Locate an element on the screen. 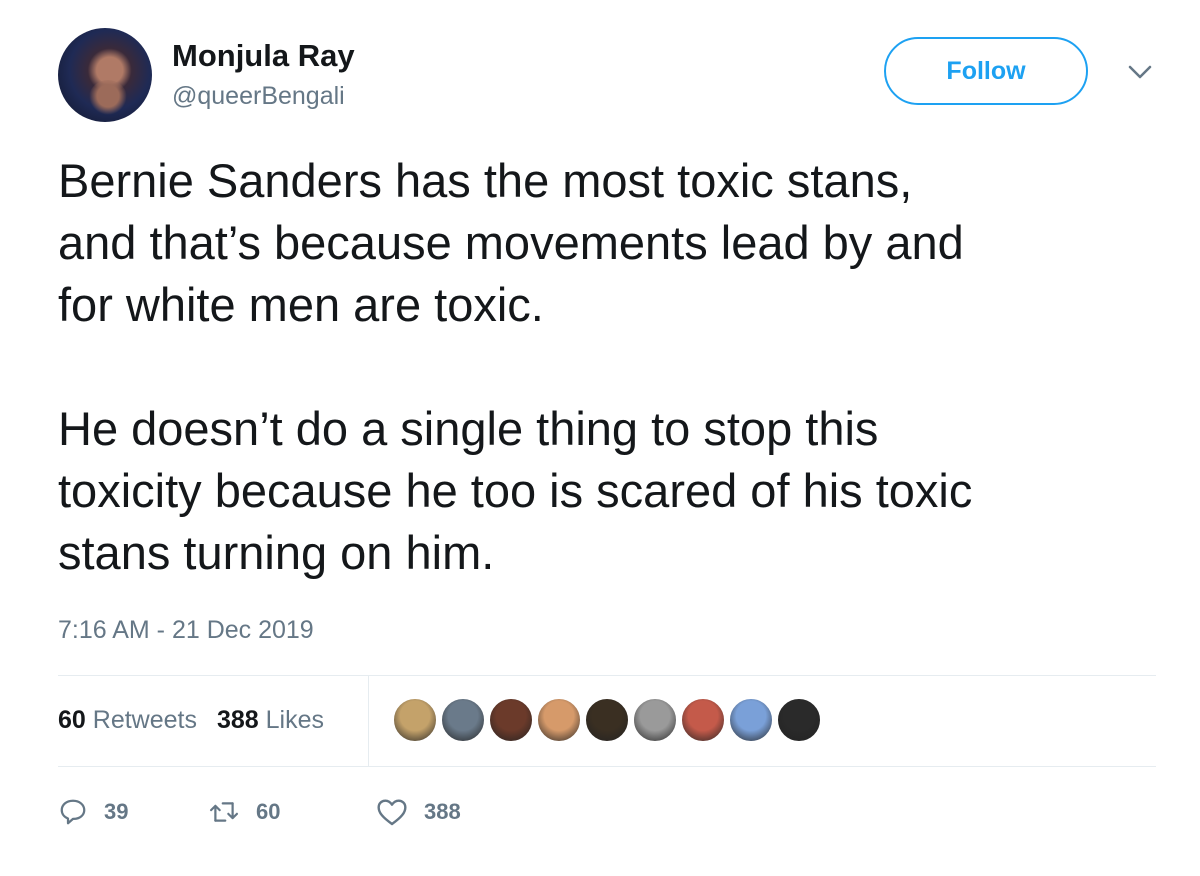 The width and height of the screenshot is (1200, 876). retweets-stat: 60 Retweets is located at coordinates (127, 720).